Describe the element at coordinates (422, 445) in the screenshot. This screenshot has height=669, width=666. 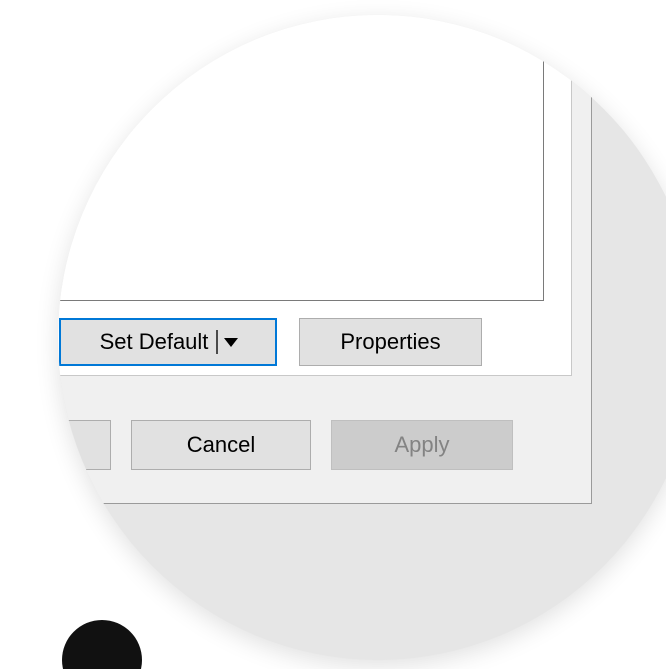
I see `apply-button: Apply` at that location.